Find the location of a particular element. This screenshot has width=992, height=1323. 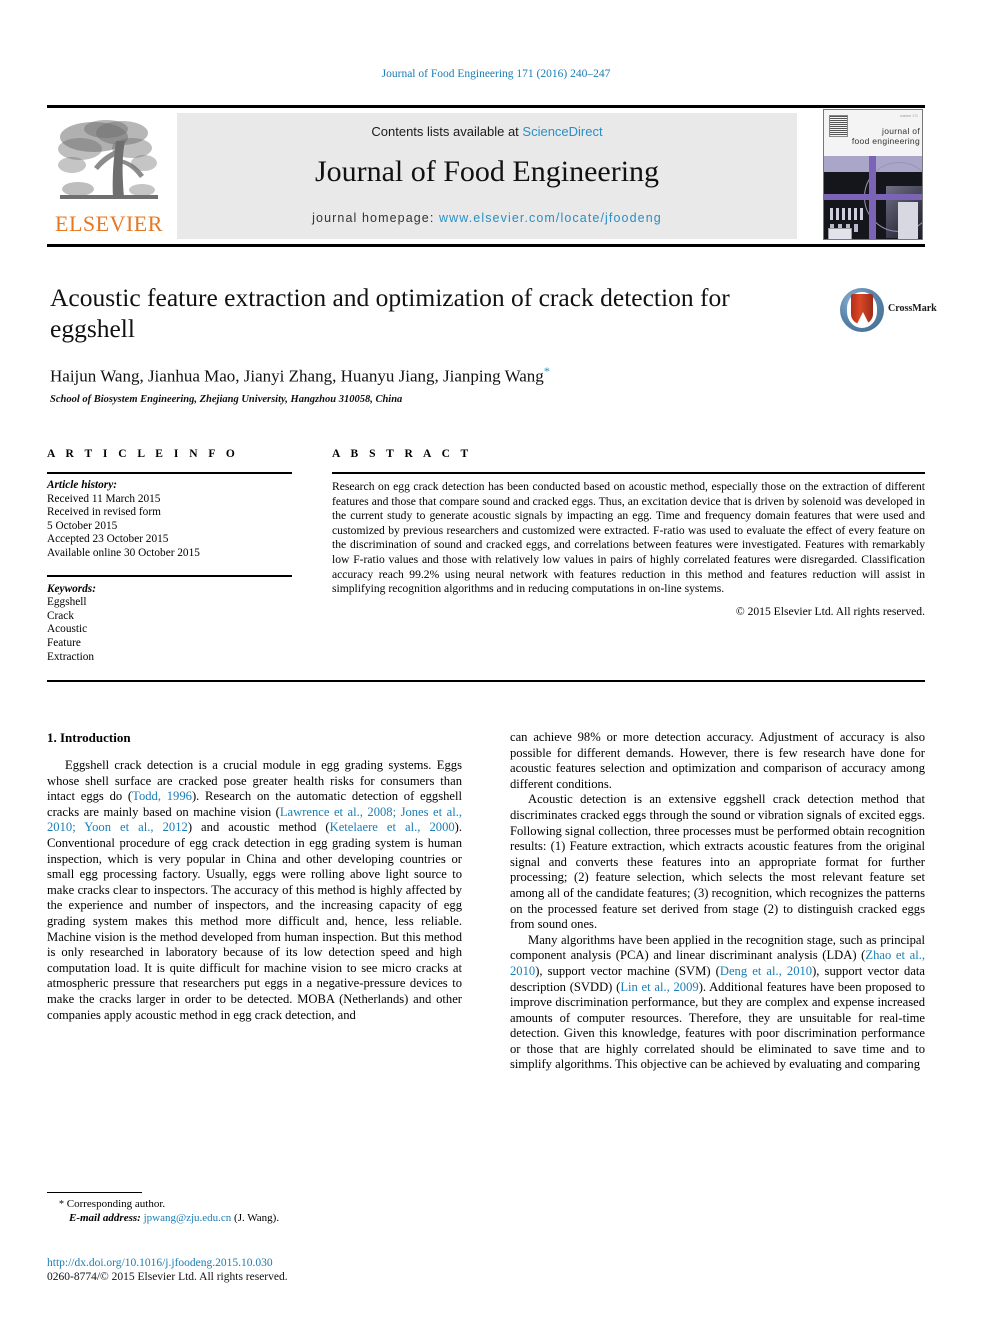

cover-art-bottom-box is located at coordinates (840, 233).